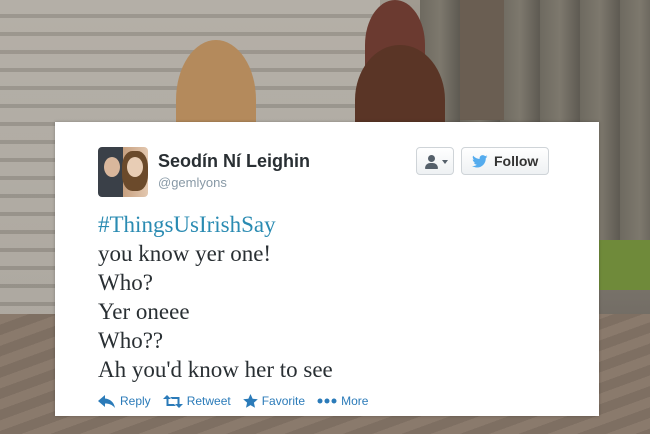 The height and width of the screenshot is (434, 650). I want to click on background-grass, so click(620, 265).